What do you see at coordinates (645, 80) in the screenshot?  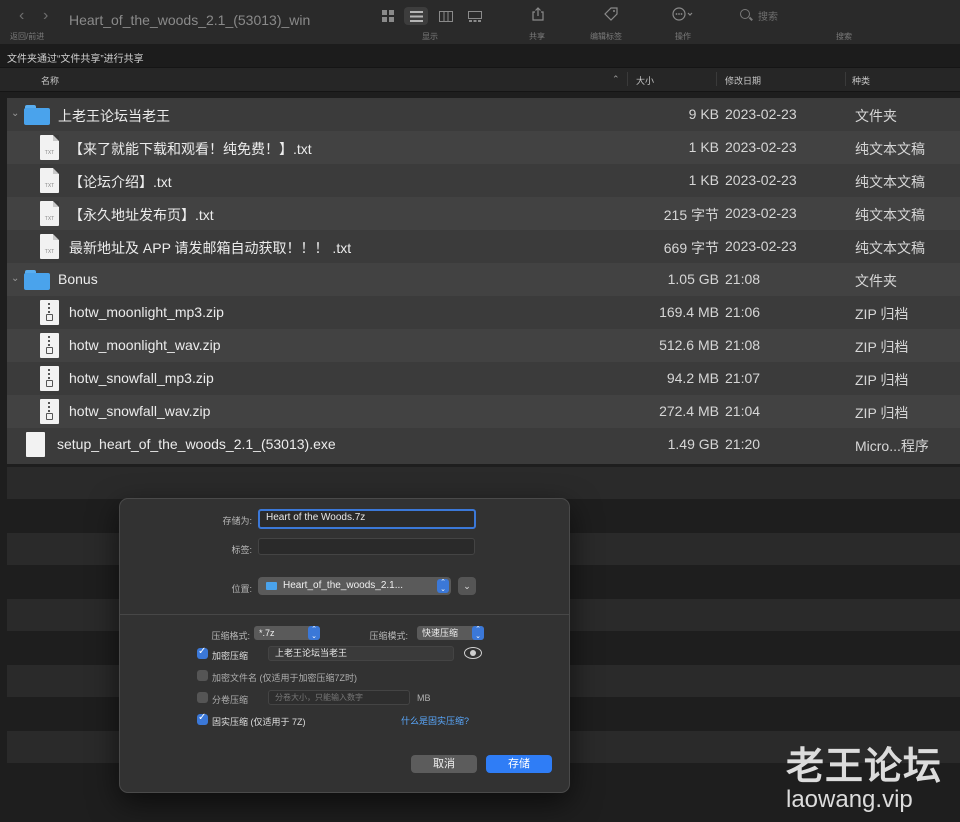 I see `column-size: 大小` at bounding box center [645, 80].